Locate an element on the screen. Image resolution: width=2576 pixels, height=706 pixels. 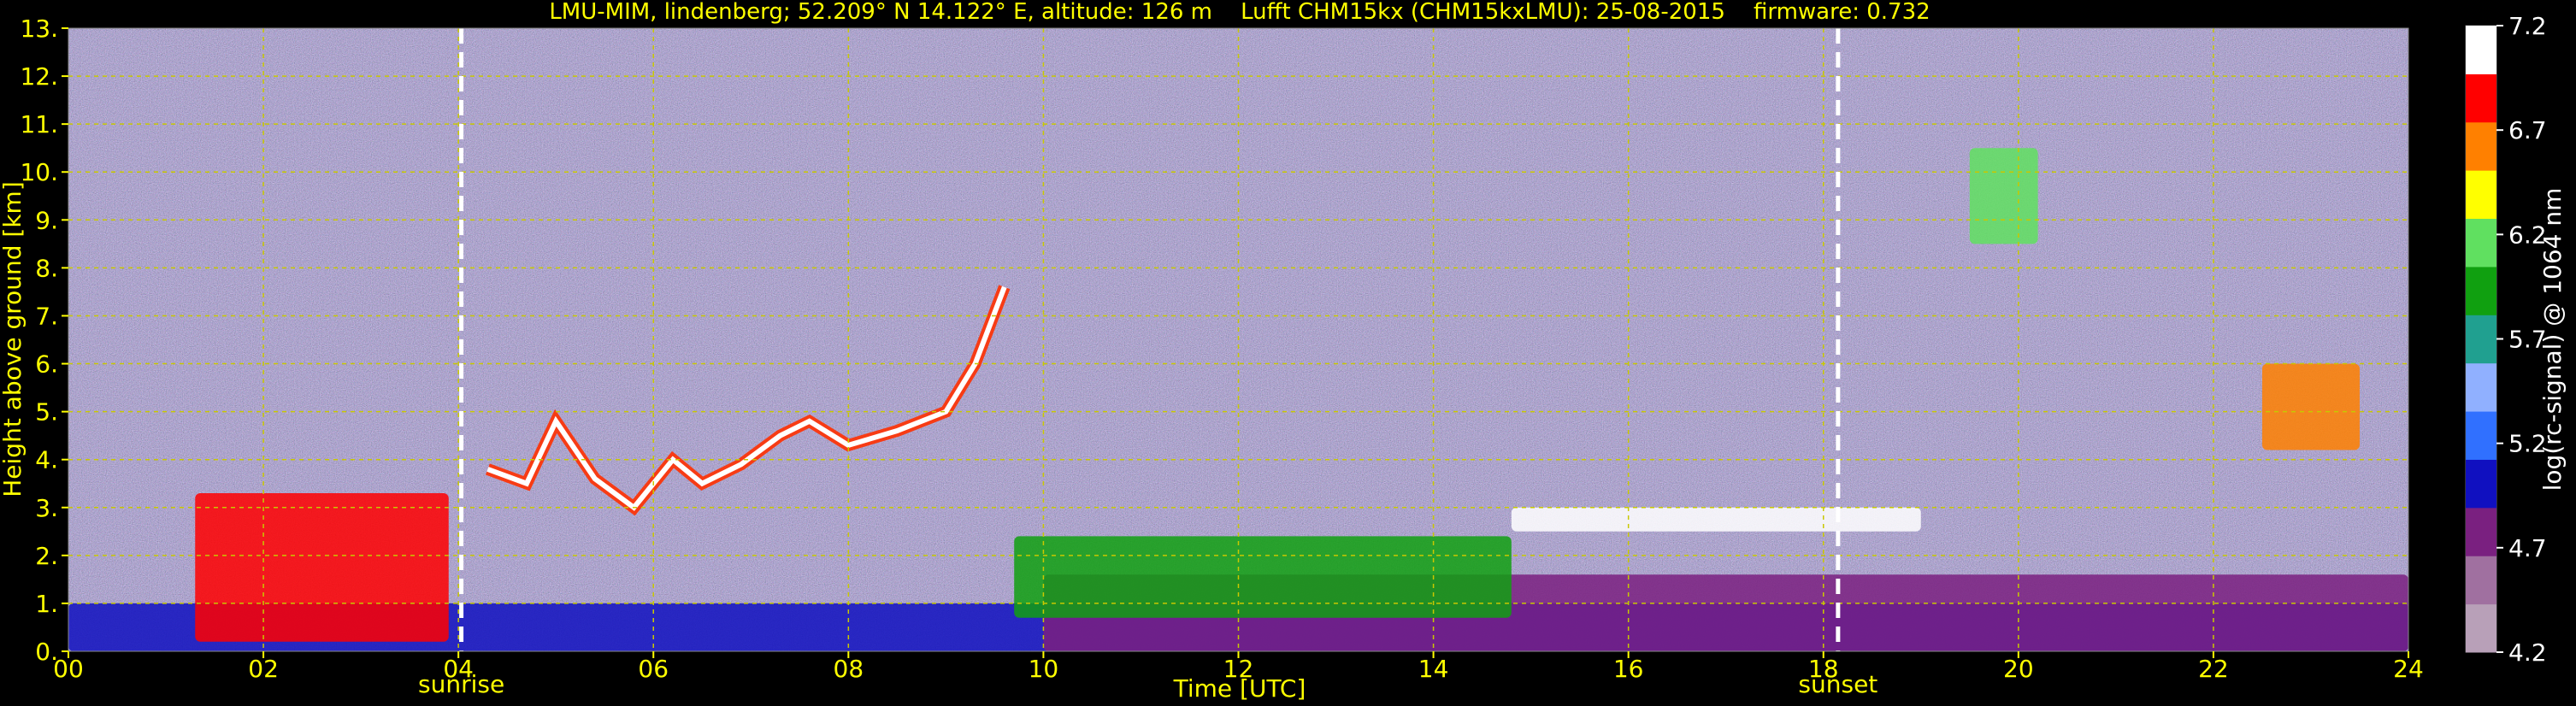
y-tick-label: 5. is located at coordinates (46, 412).